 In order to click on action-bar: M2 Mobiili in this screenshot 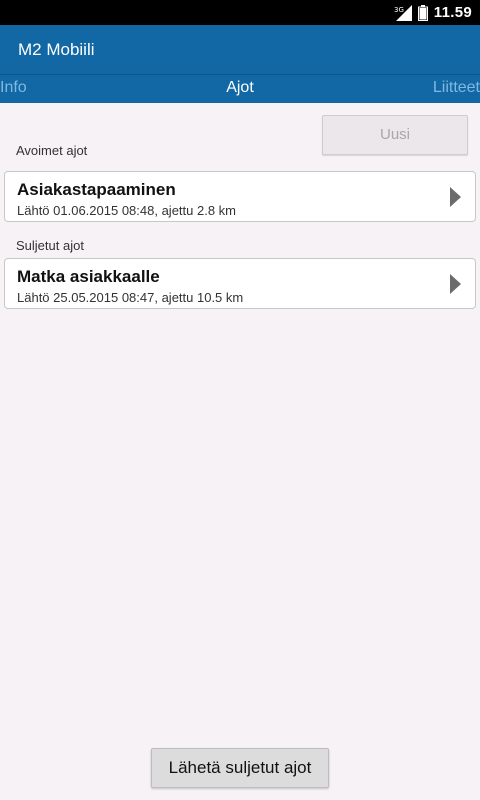, I will do `click(240, 49)`.